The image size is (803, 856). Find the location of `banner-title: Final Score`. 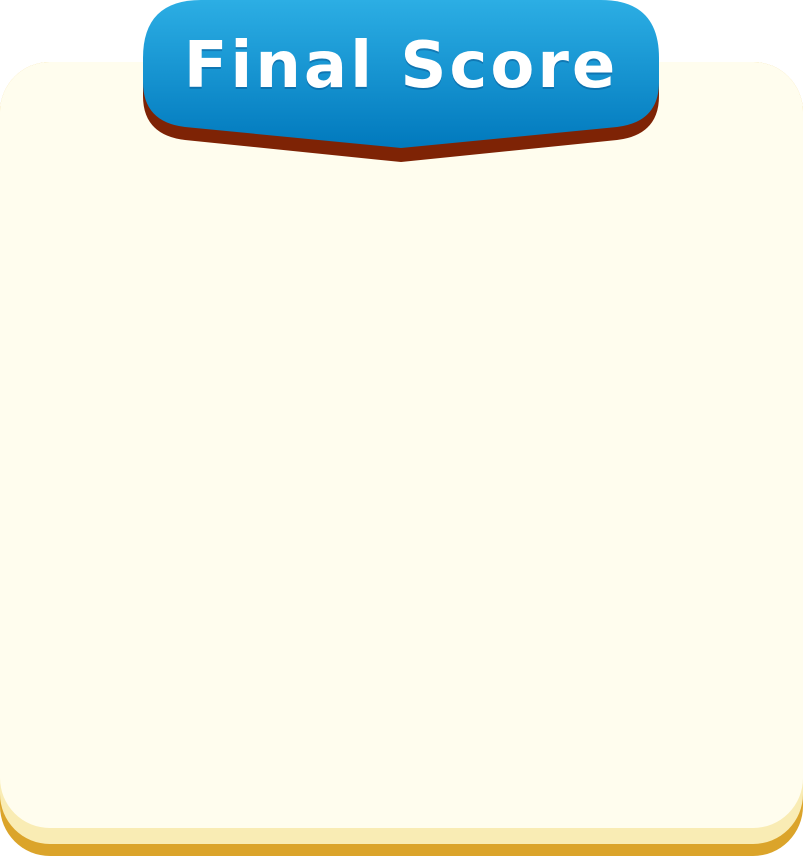

banner-title: Final Score is located at coordinates (401, 66).